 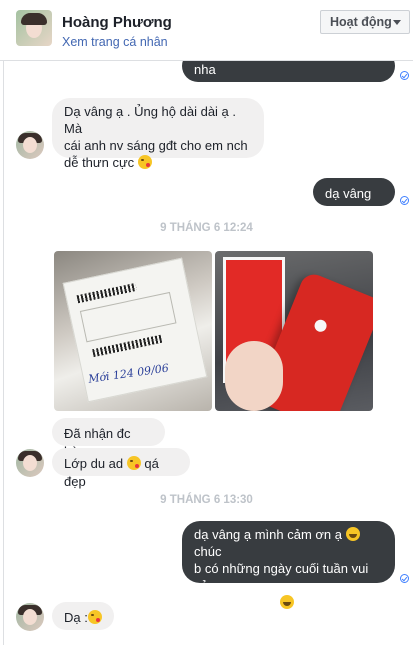 I want to click on status-dropdown: Hoạt động, so click(x=365, y=22).